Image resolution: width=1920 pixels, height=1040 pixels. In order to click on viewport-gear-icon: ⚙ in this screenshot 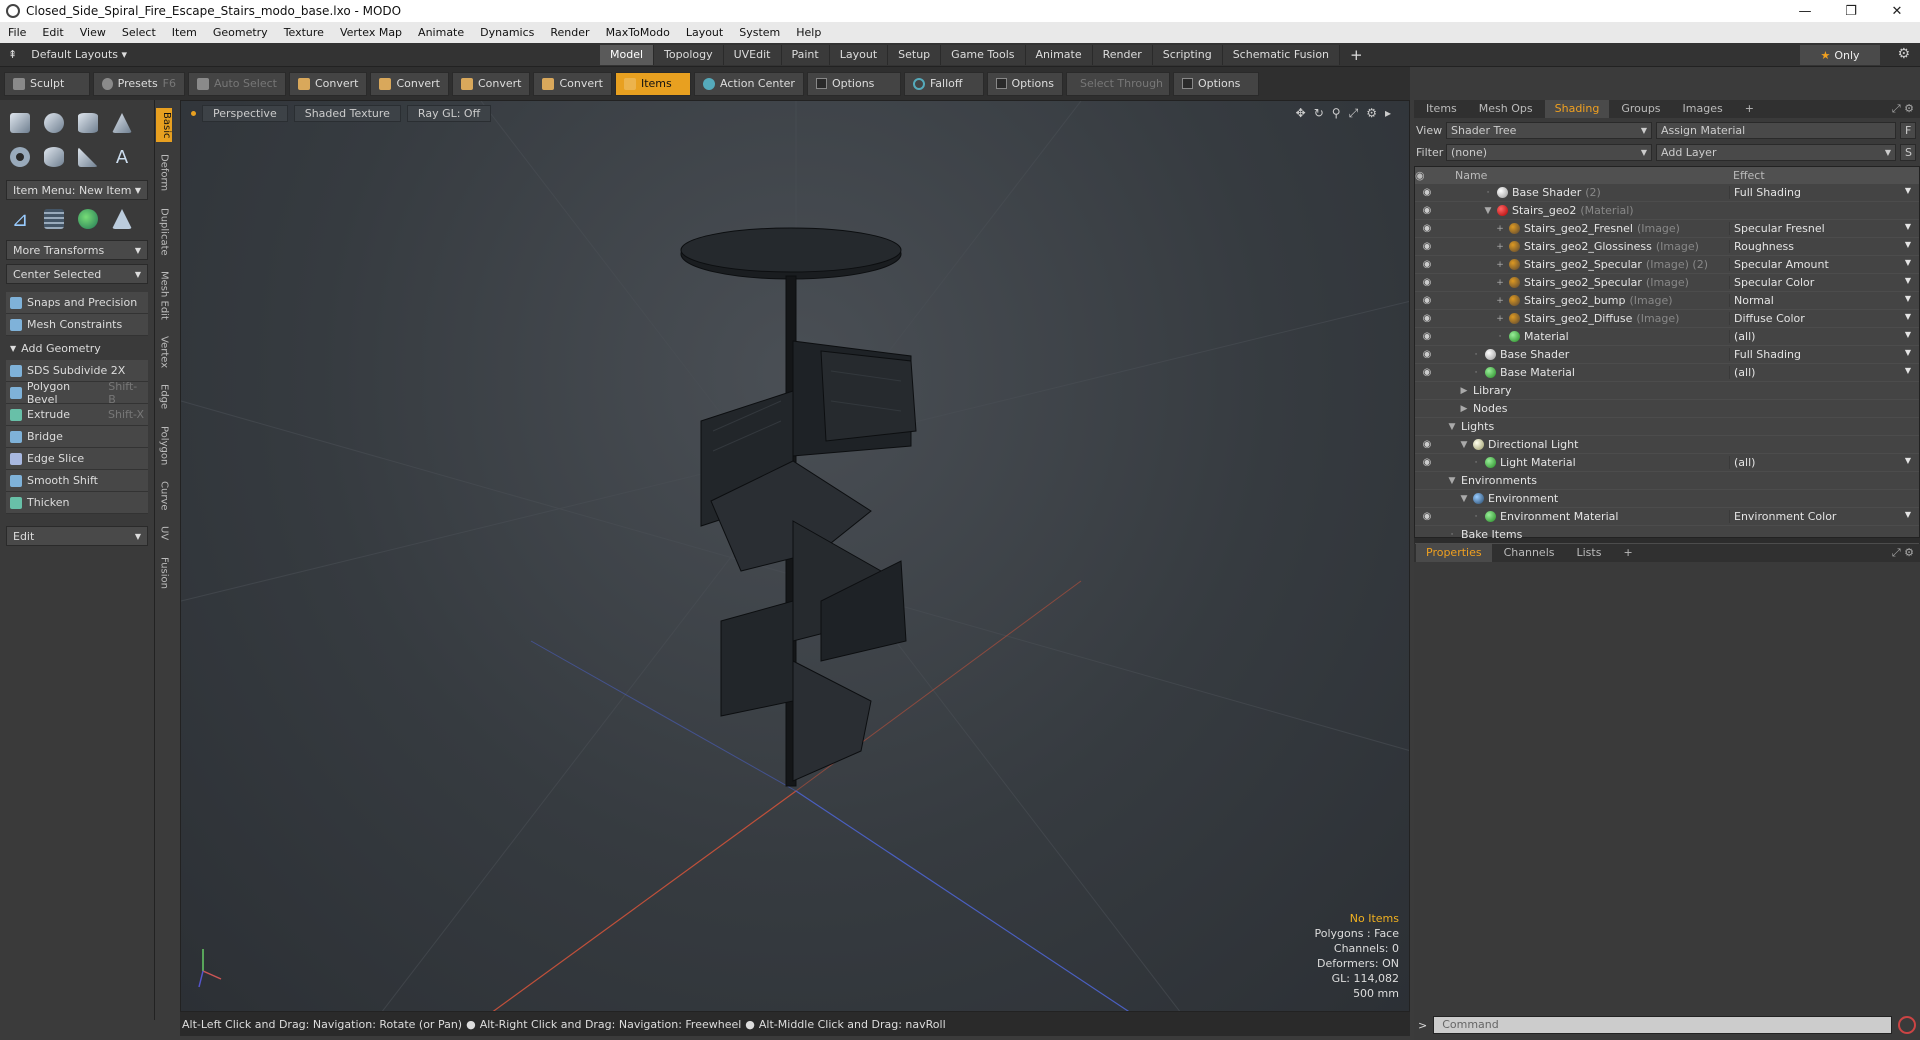, I will do `click(1371, 113)`.